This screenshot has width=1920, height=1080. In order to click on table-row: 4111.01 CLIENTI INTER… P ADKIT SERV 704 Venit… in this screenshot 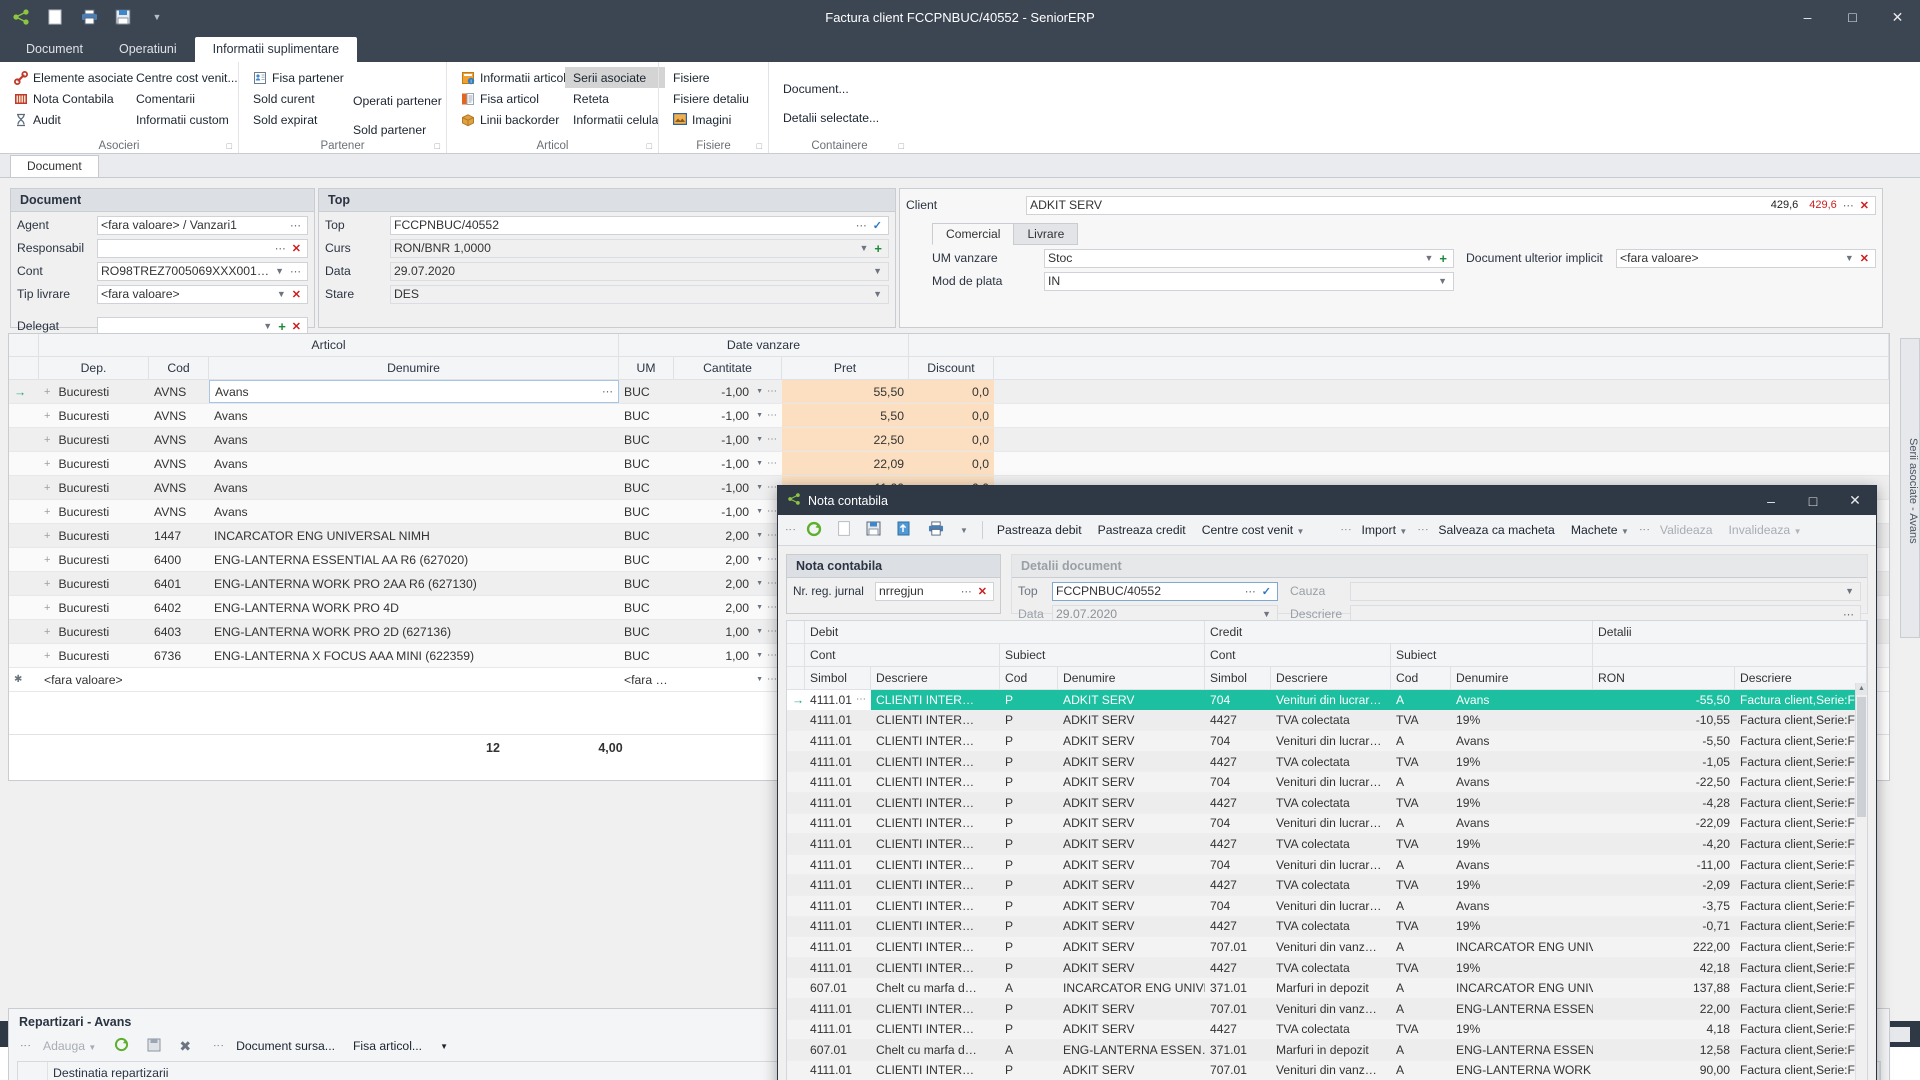, I will do `click(1327, 782)`.